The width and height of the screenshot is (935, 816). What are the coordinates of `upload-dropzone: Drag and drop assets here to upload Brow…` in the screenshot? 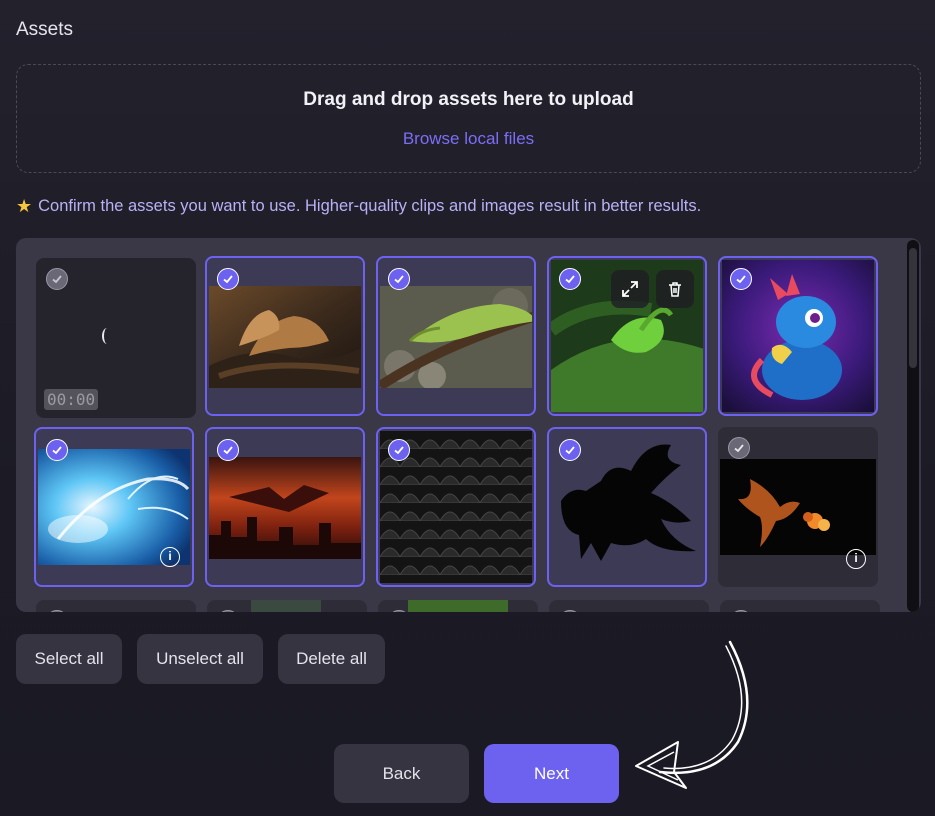 It's located at (468, 118).